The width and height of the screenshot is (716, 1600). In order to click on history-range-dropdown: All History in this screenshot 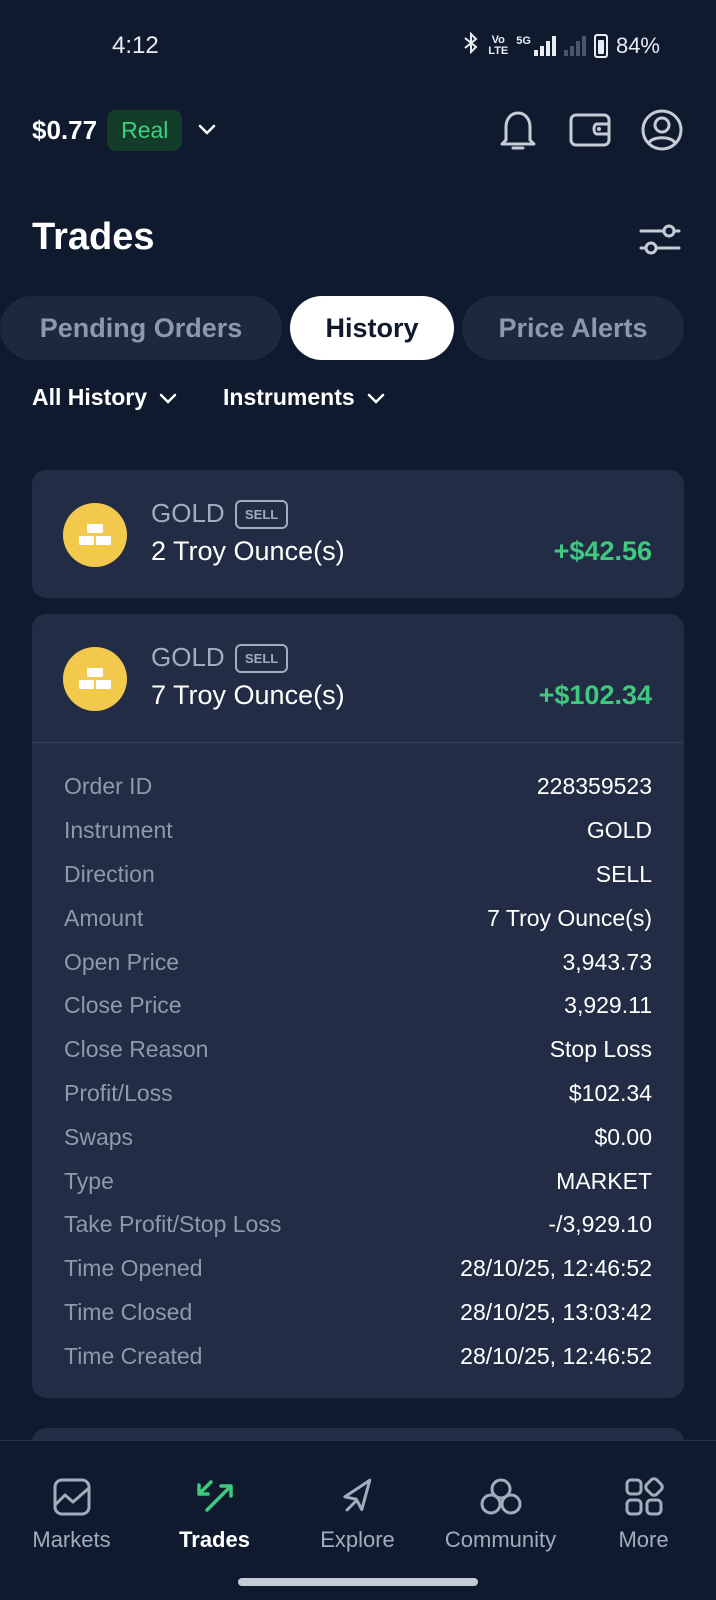, I will do `click(104, 397)`.